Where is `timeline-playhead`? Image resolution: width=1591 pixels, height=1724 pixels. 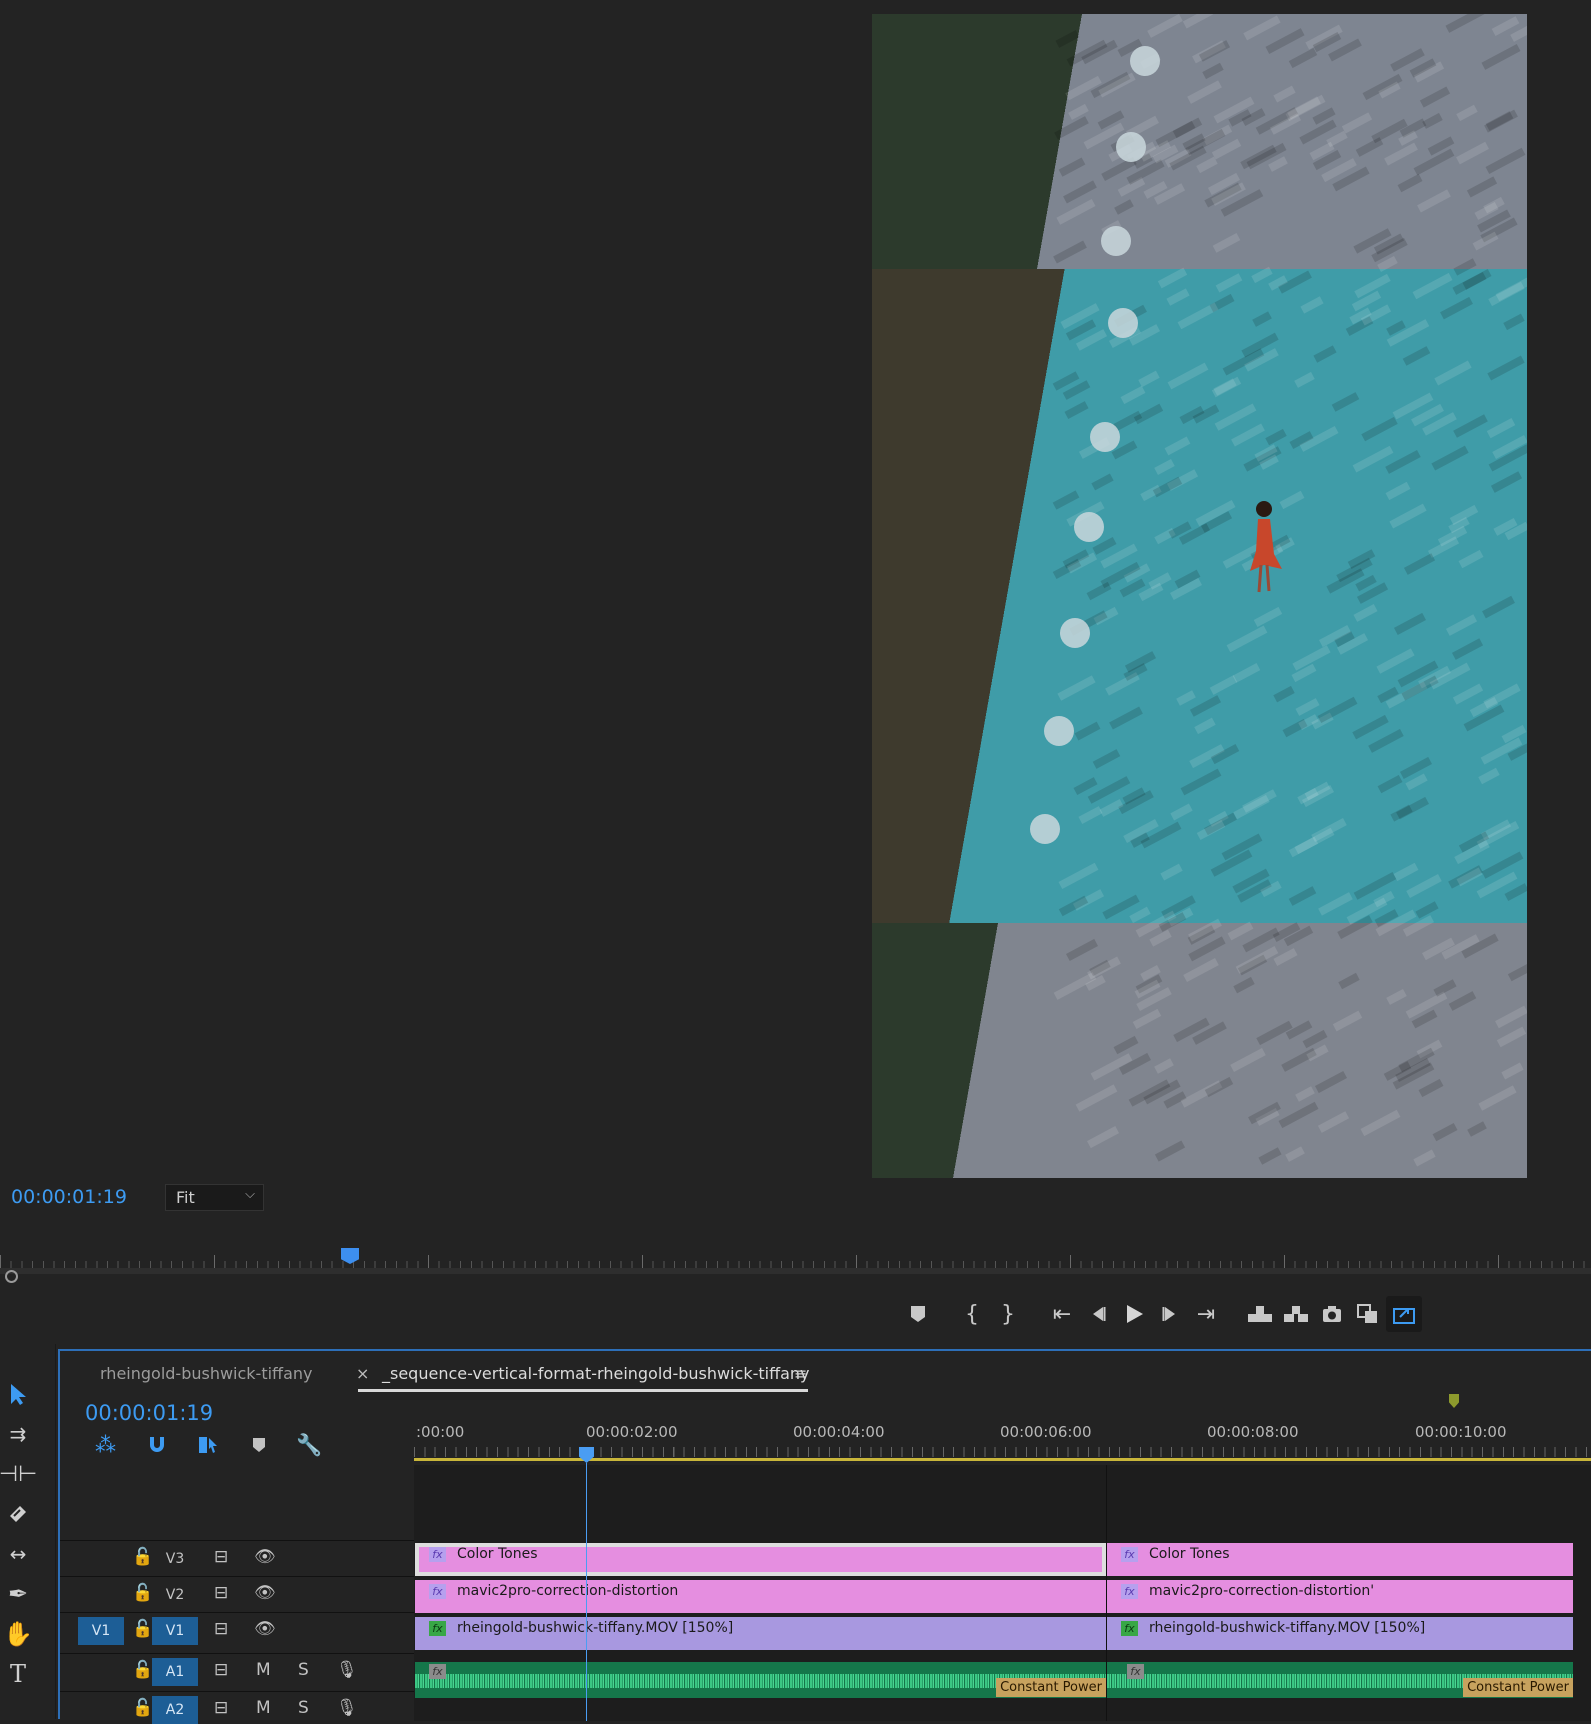
timeline-playhead is located at coordinates (586, 1592).